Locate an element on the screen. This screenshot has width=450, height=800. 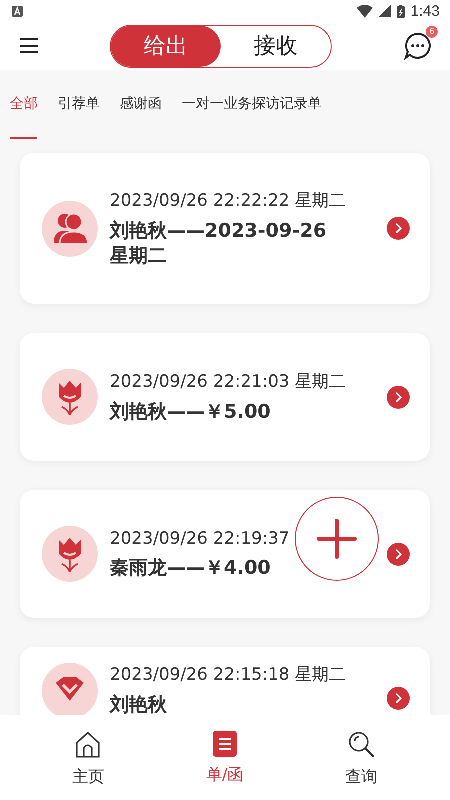
segment-tab: 给出 is located at coordinates (166, 46).